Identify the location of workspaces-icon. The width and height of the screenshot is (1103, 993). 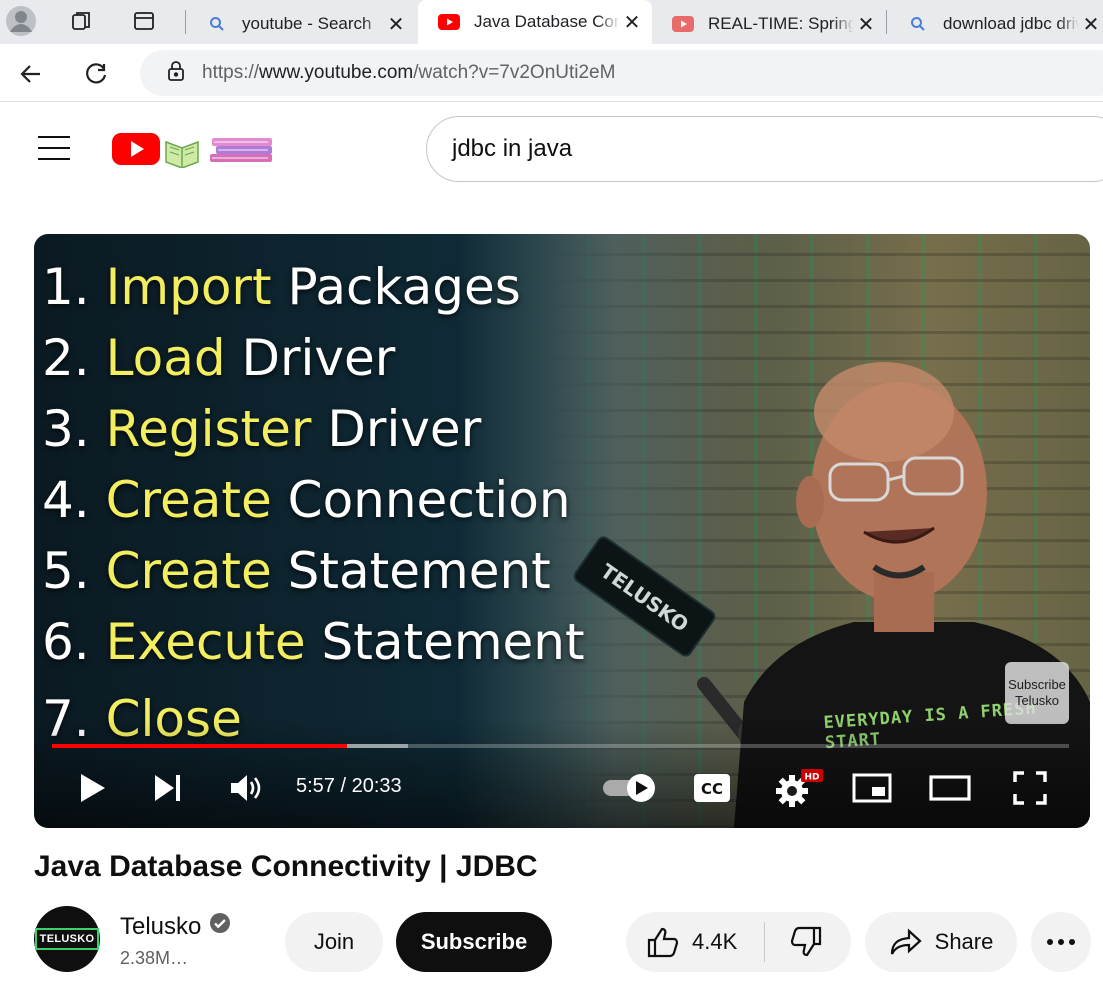
(81, 21).